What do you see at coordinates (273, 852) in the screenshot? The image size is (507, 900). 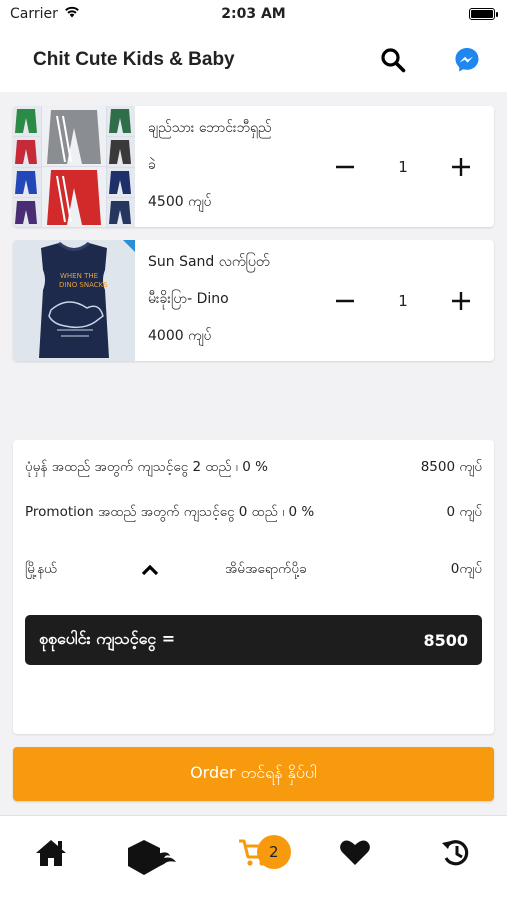 I see `cart-count-badge: 2` at bounding box center [273, 852].